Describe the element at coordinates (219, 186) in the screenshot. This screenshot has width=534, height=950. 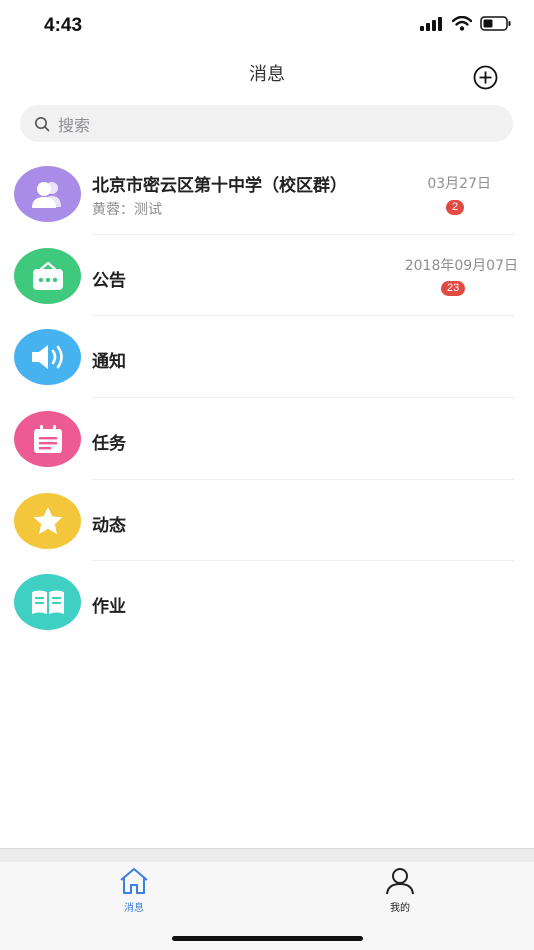
I see `list-item-title: 北京市密云区第十中学（校区群）` at that location.